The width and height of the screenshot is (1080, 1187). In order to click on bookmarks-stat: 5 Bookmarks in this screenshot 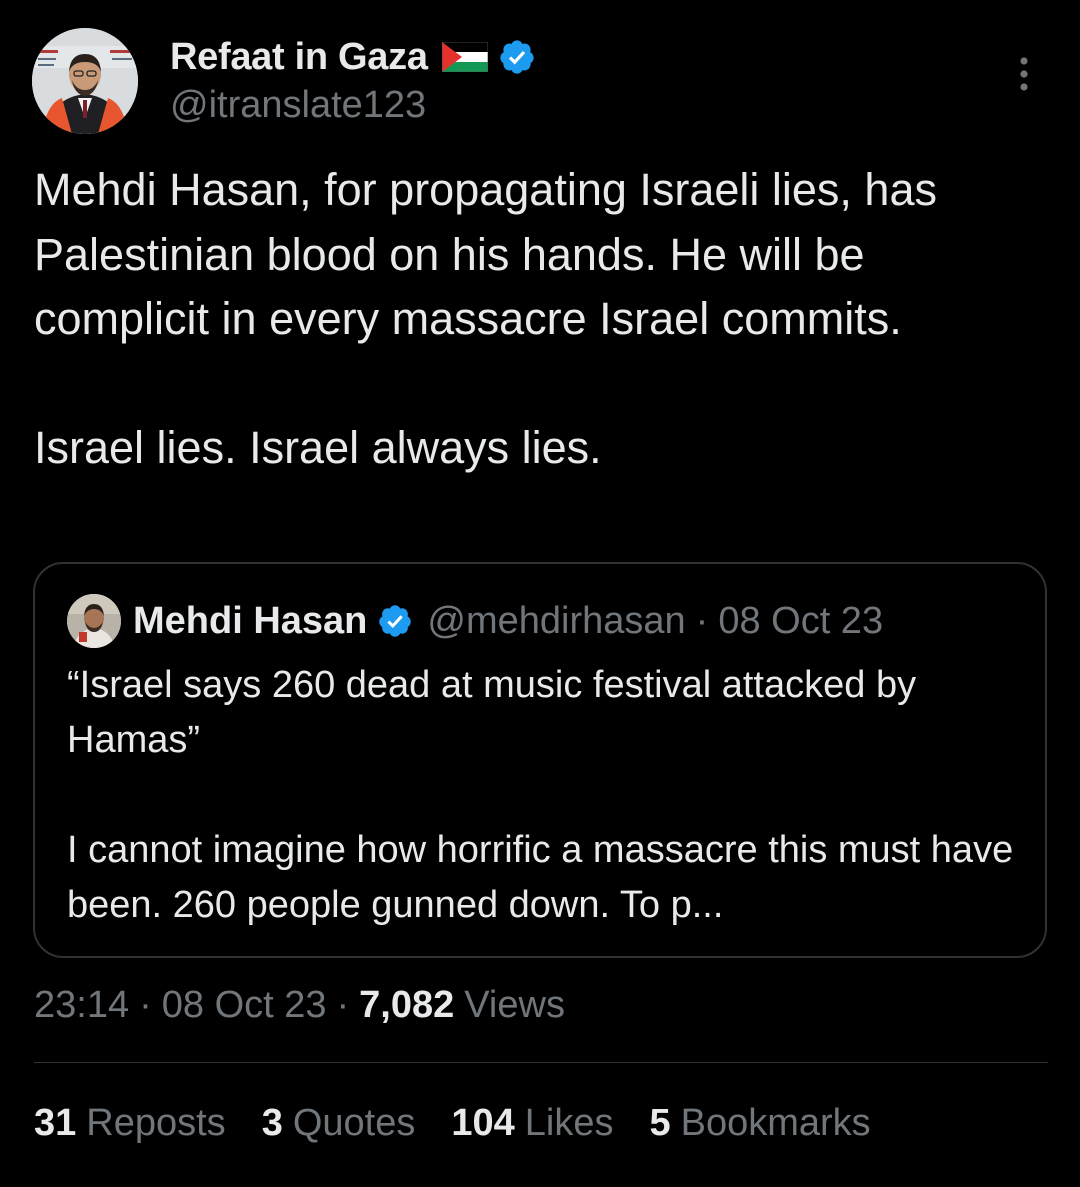, I will do `click(759, 1123)`.